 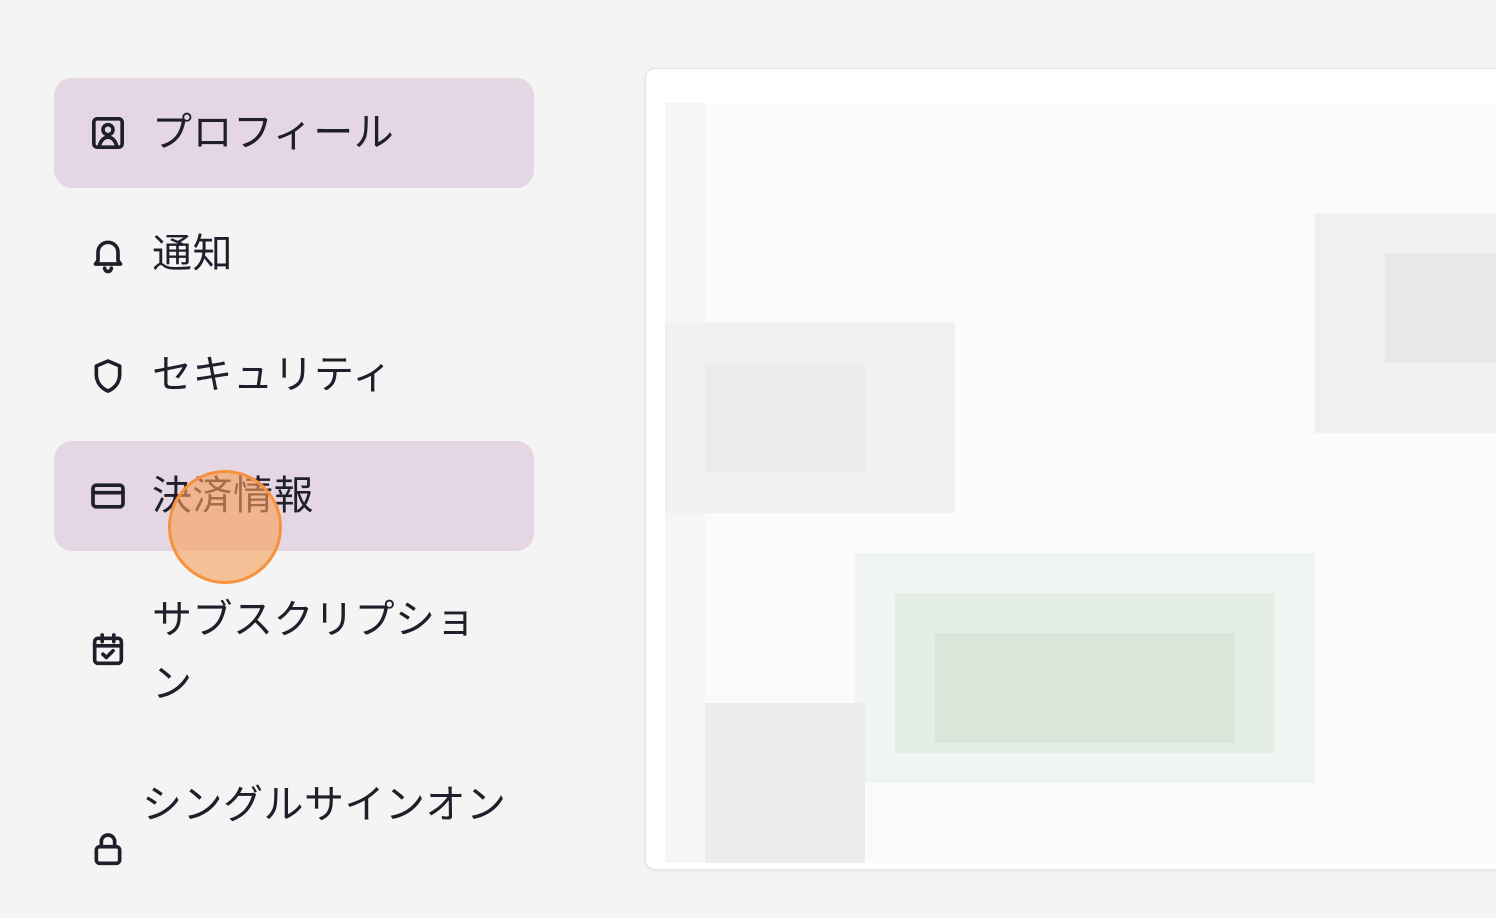 What do you see at coordinates (324, 805) in the screenshot?
I see `sidebar-item-label: シングルサインオン` at bounding box center [324, 805].